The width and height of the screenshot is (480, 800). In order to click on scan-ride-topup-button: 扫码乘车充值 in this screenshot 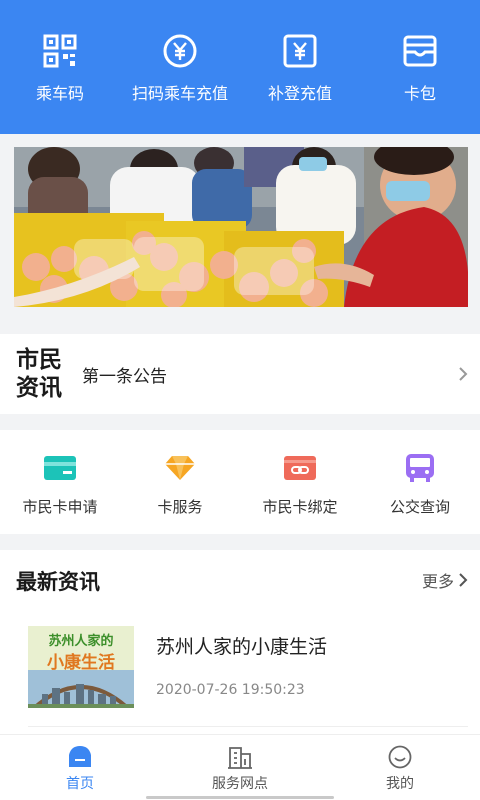, I will do `click(180, 72)`.